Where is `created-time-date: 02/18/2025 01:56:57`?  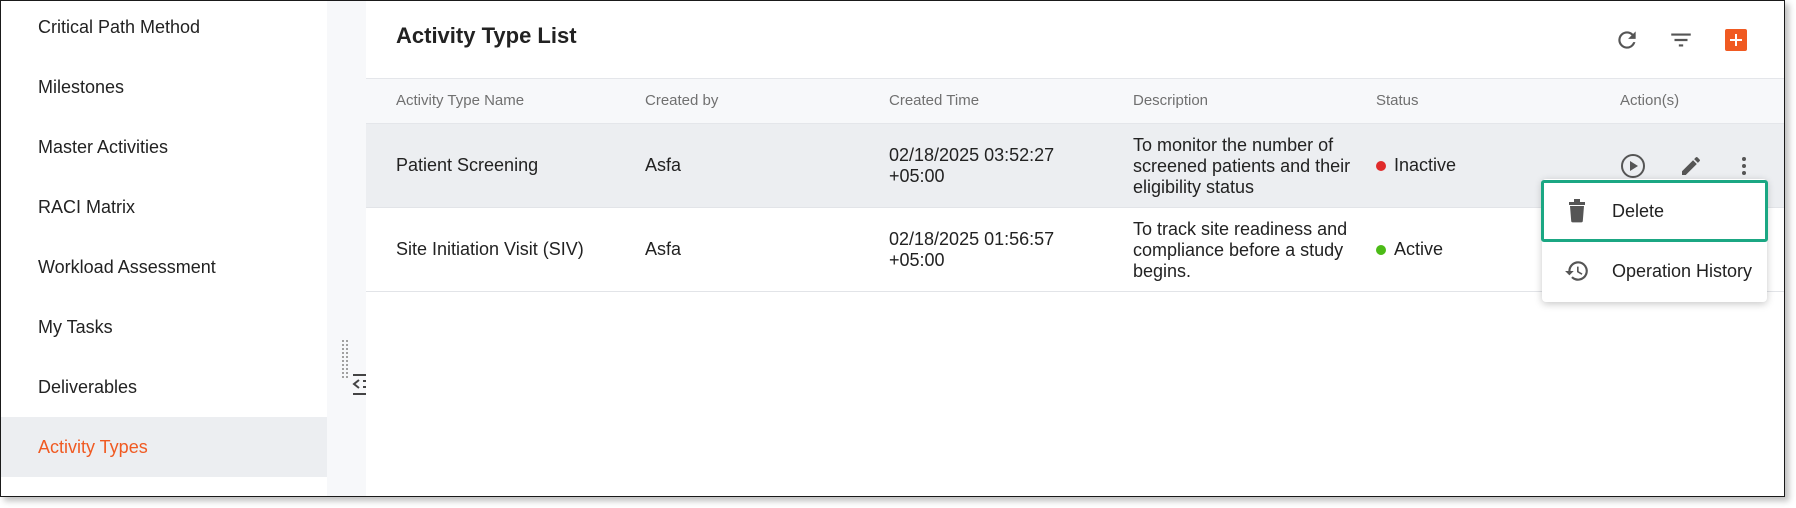 created-time-date: 02/18/2025 01:56:57 is located at coordinates (972, 239).